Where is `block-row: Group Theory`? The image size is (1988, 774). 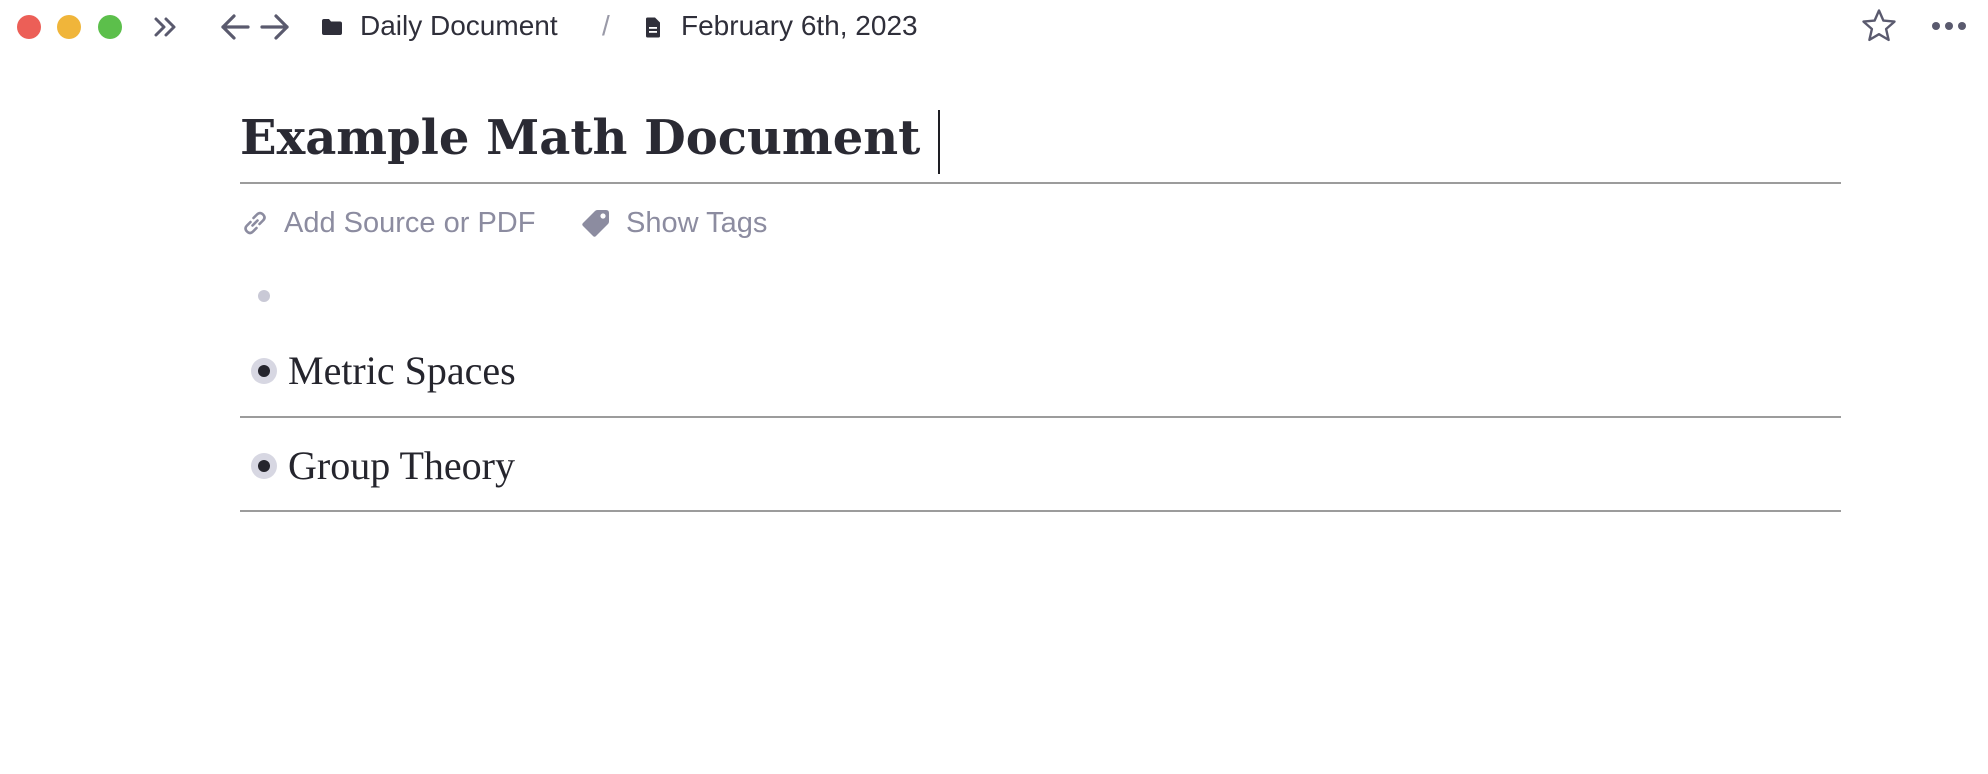 block-row: Group Theory is located at coordinates (1040, 466).